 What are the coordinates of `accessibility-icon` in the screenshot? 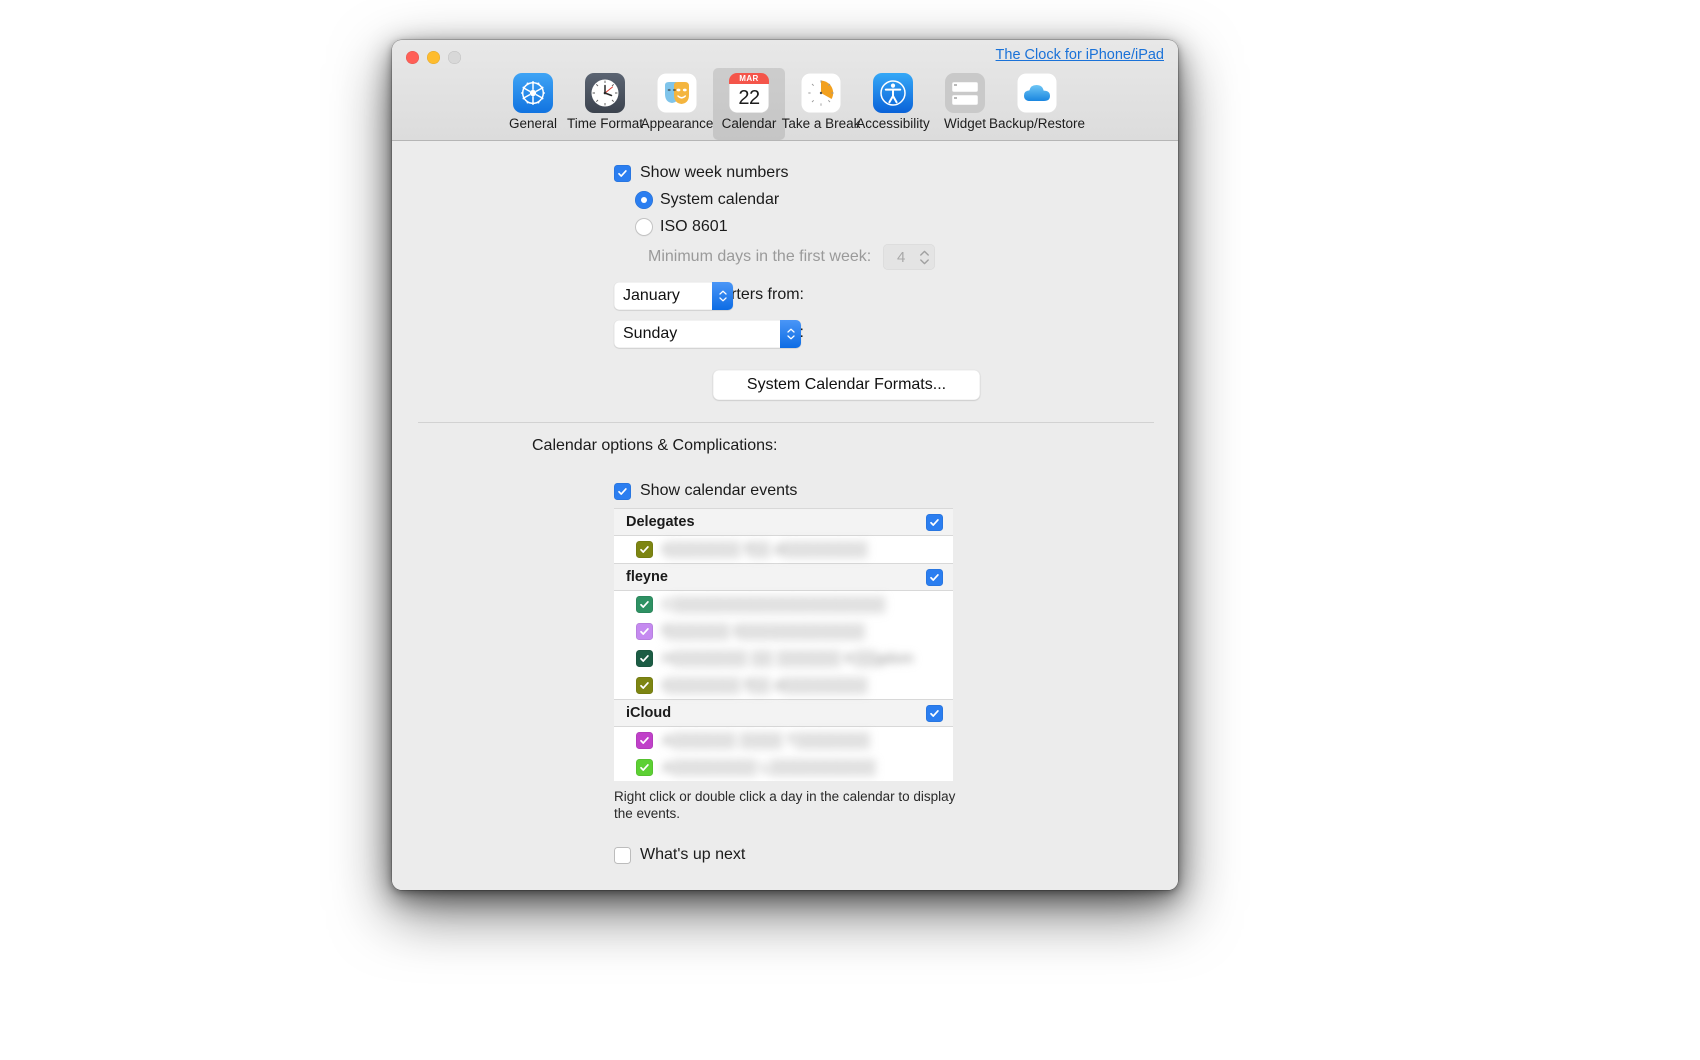 It's located at (893, 93).